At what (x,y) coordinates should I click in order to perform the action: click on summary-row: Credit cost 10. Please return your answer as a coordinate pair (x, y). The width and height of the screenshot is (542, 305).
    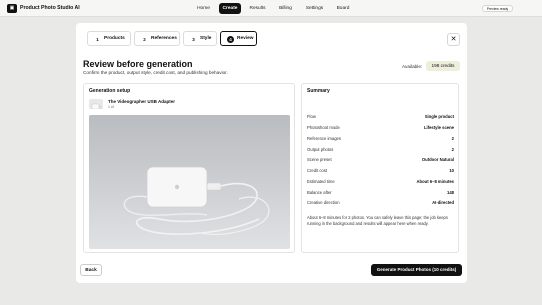
    Looking at the image, I should click on (380, 172).